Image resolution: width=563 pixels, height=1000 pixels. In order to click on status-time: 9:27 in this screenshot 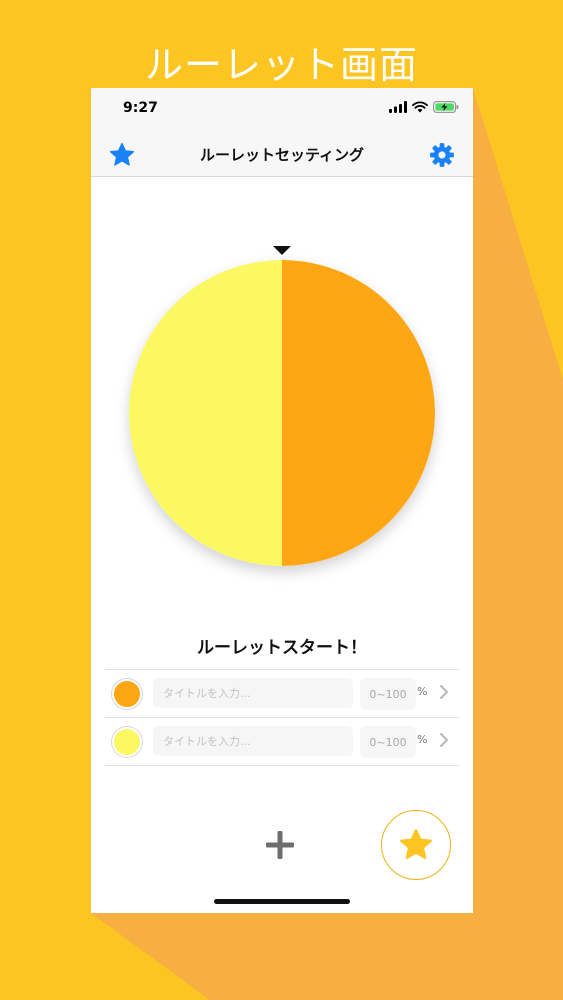, I will do `click(140, 108)`.